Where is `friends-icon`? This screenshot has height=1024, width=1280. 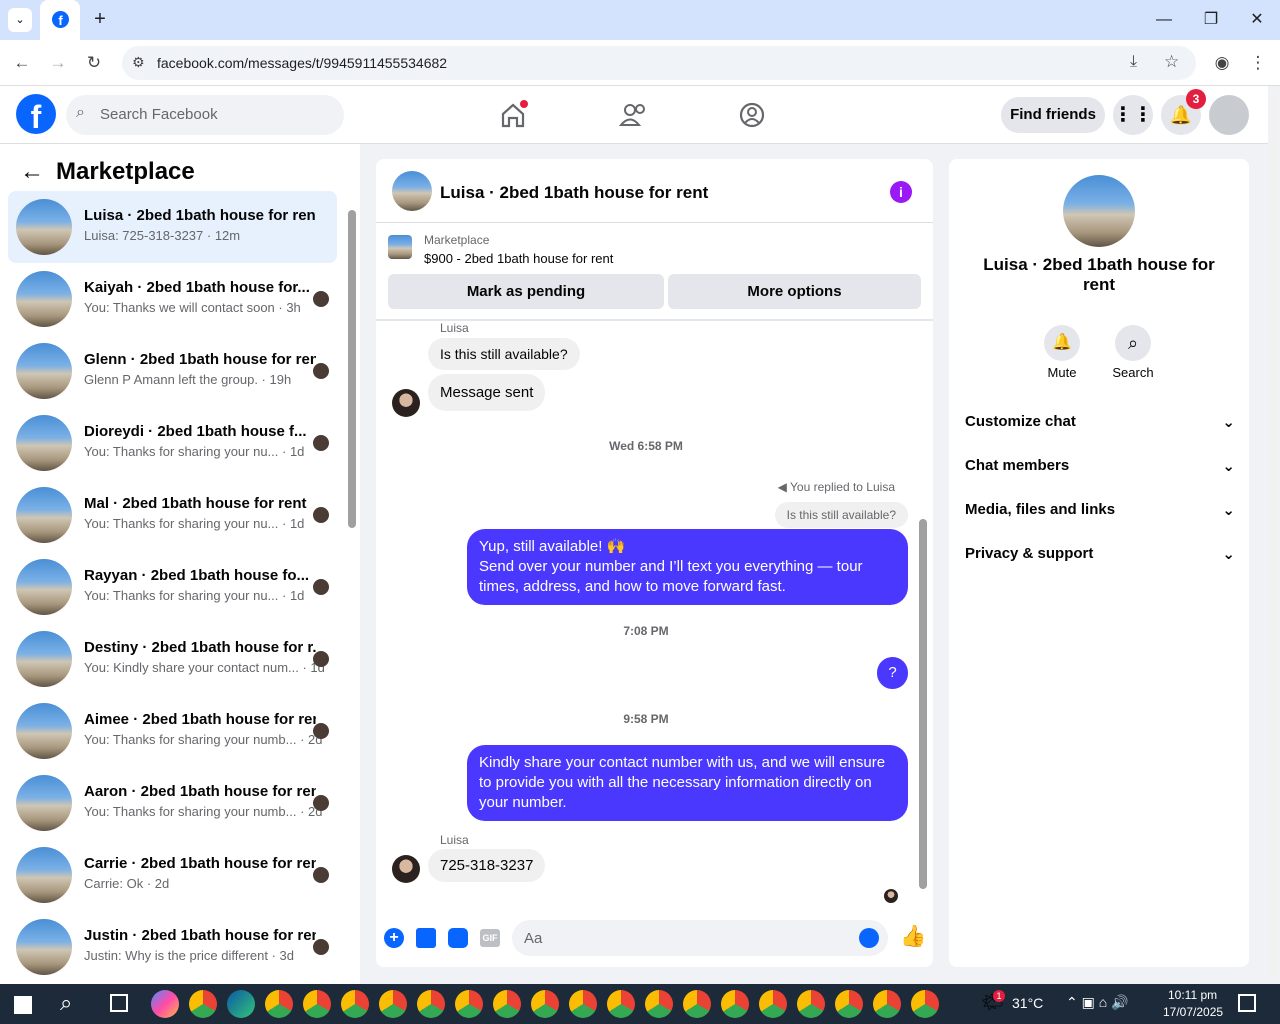 friends-icon is located at coordinates (633, 115).